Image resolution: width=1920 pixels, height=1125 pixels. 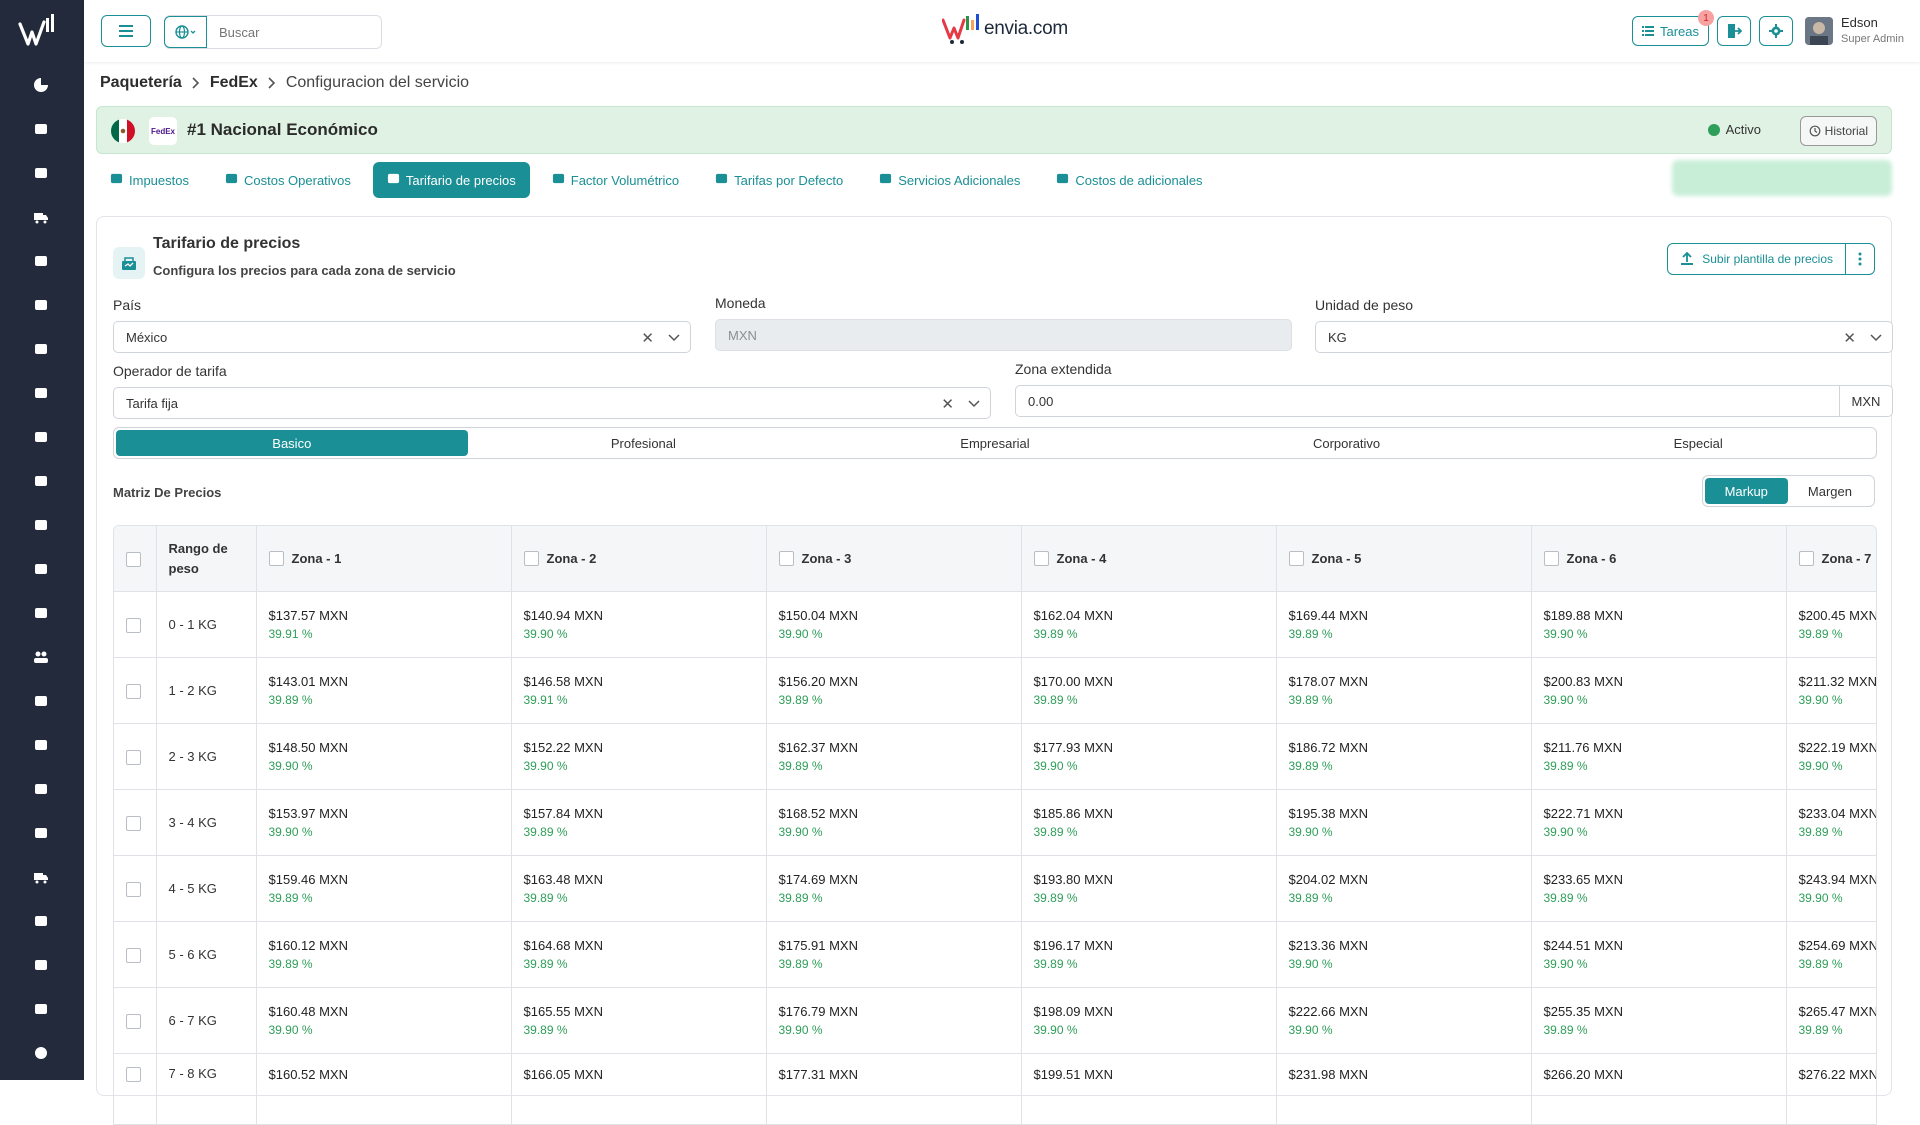 I want to click on upload-template-main: Subir plantilla de precios, so click(x=1757, y=259).